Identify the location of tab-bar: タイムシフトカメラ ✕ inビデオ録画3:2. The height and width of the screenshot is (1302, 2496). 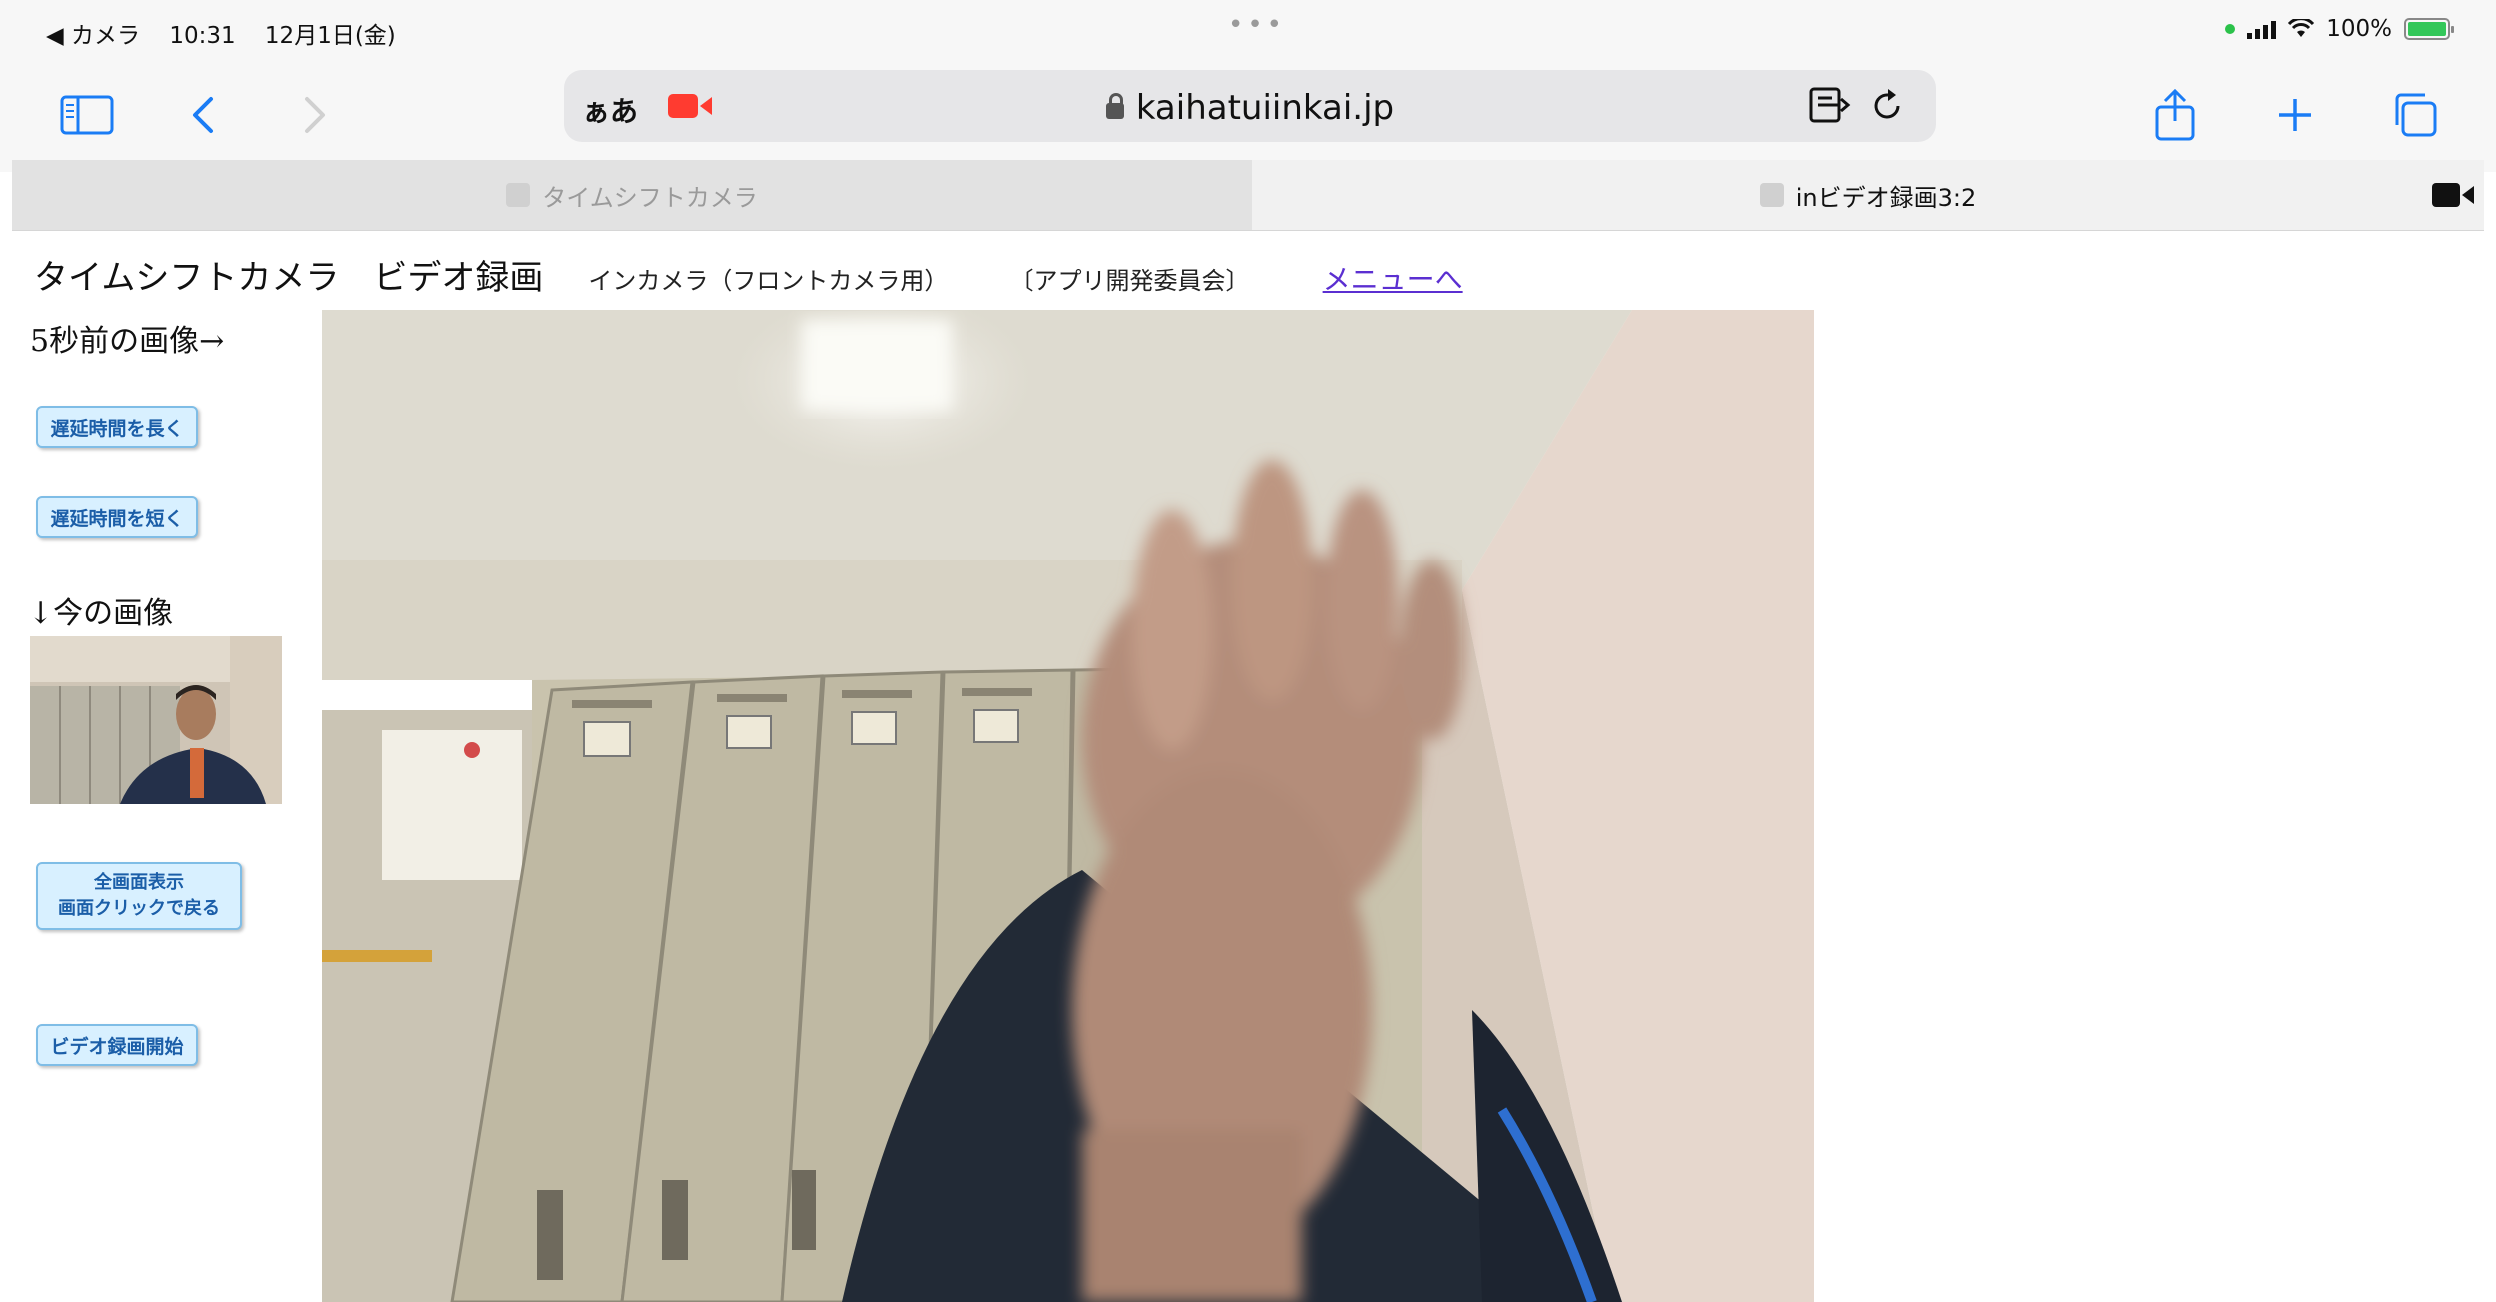
(1248, 195).